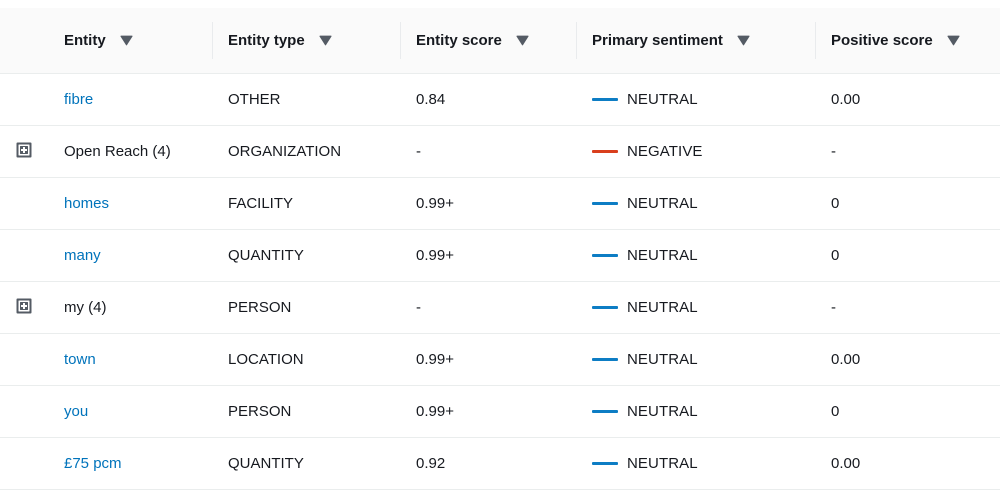 The height and width of the screenshot is (500, 1000). What do you see at coordinates (93, 463) in the screenshot?
I see `entity-name: £75 pcm` at bounding box center [93, 463].